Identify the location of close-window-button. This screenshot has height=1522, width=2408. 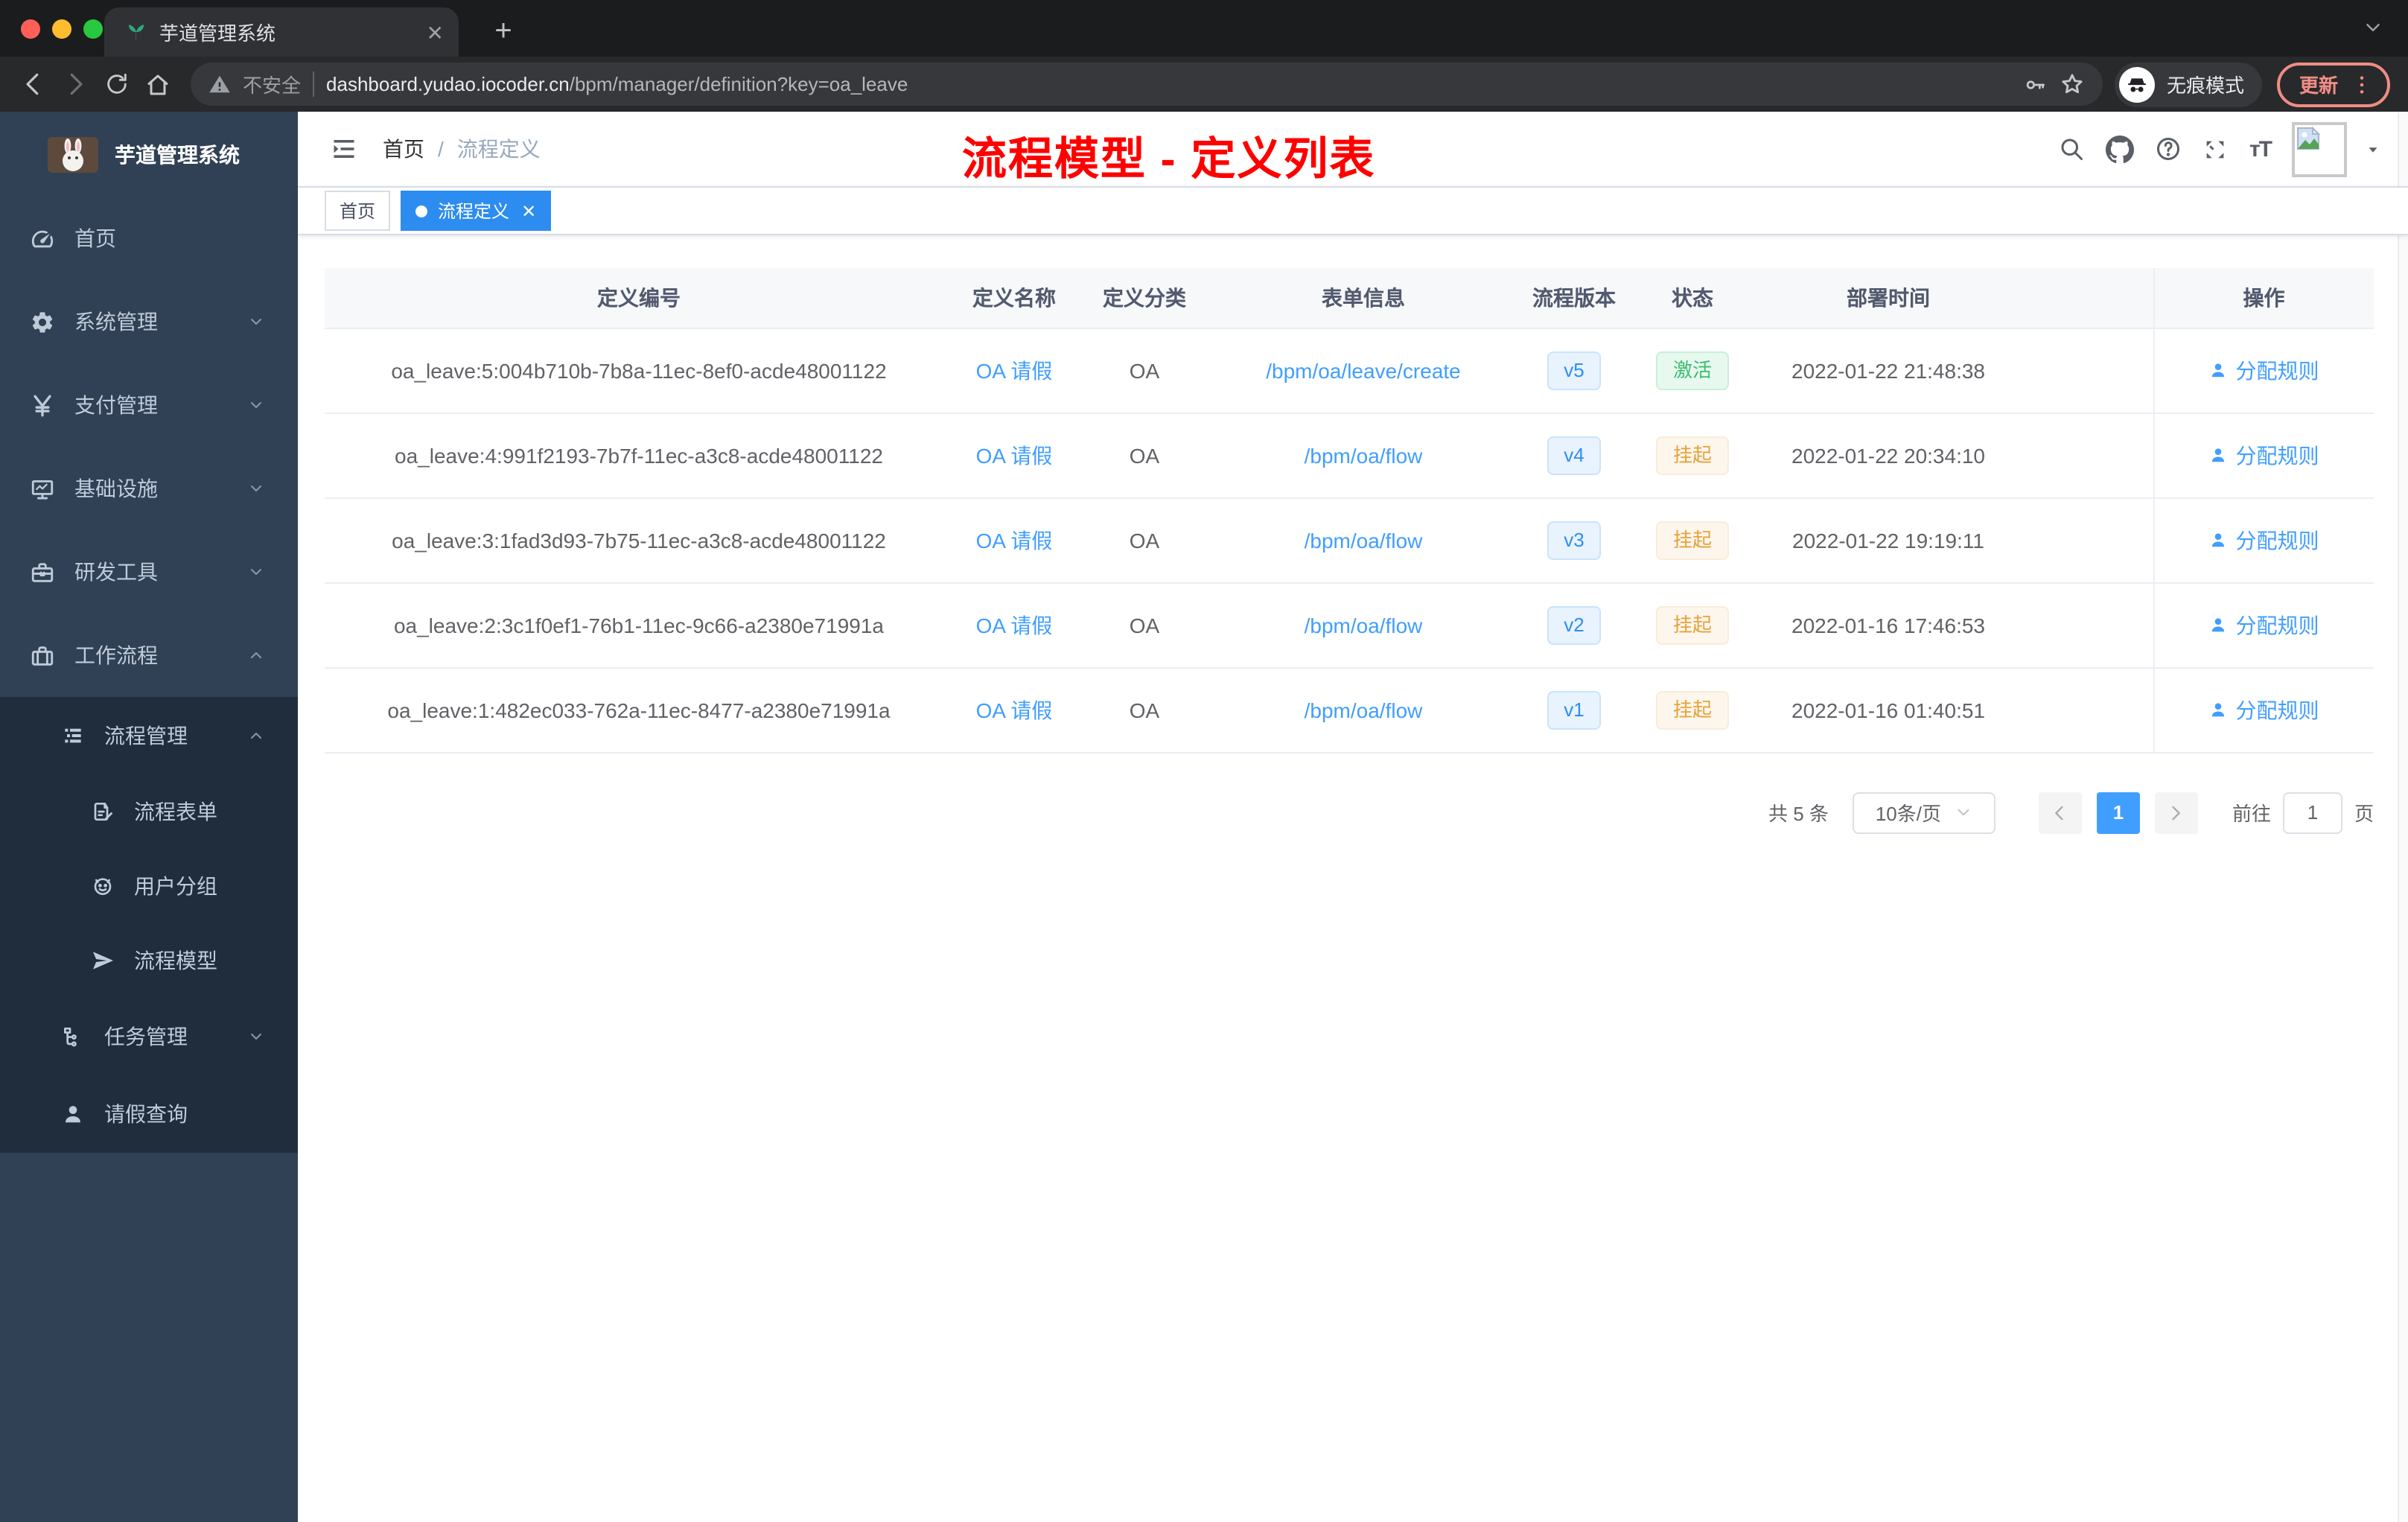
(30, 29).